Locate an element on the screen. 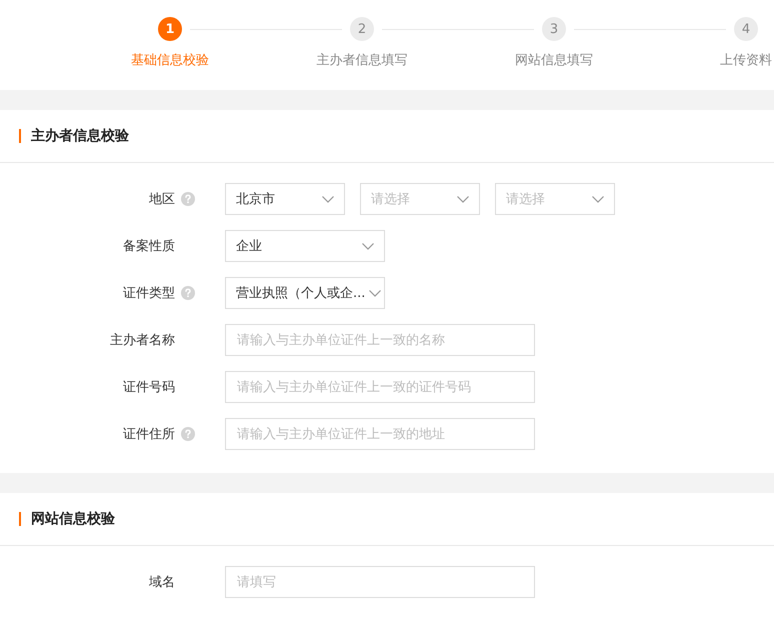 The image size is (774, 617). step-number: 3 is located at coordinates (554, 29).